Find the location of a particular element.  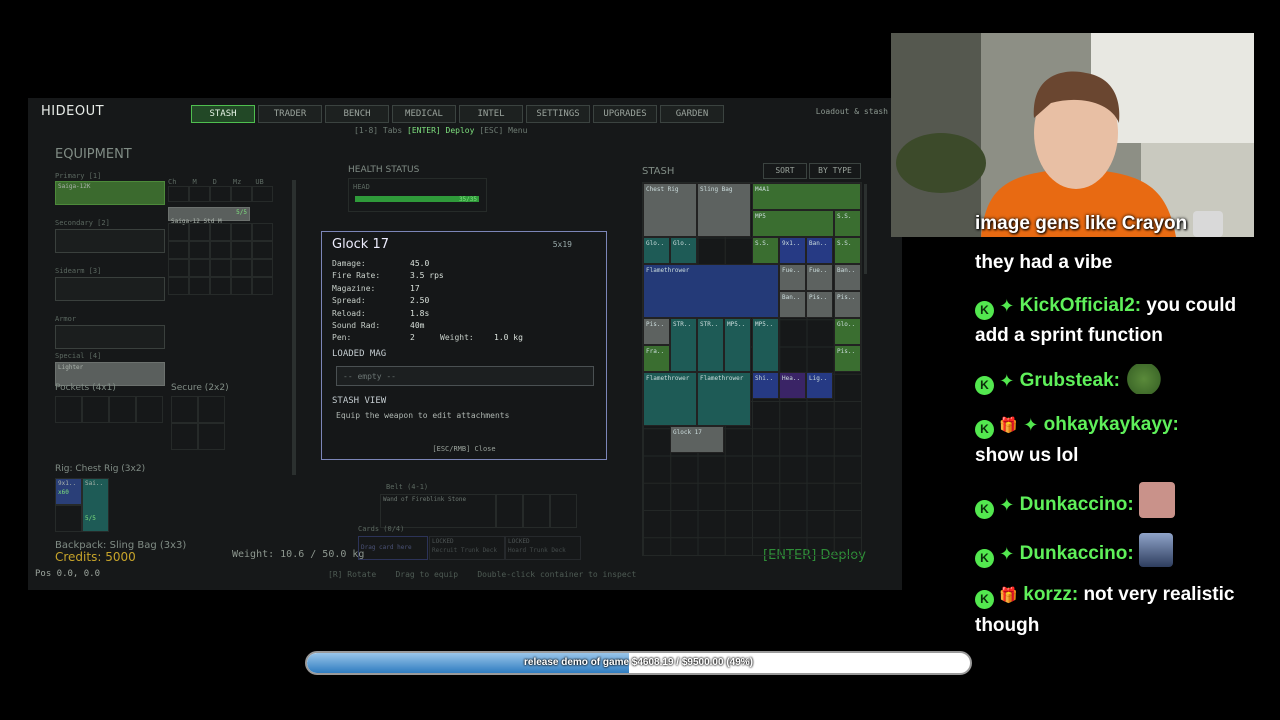

stash-item-frag: Fra.. is located at coordinates (656, 358).